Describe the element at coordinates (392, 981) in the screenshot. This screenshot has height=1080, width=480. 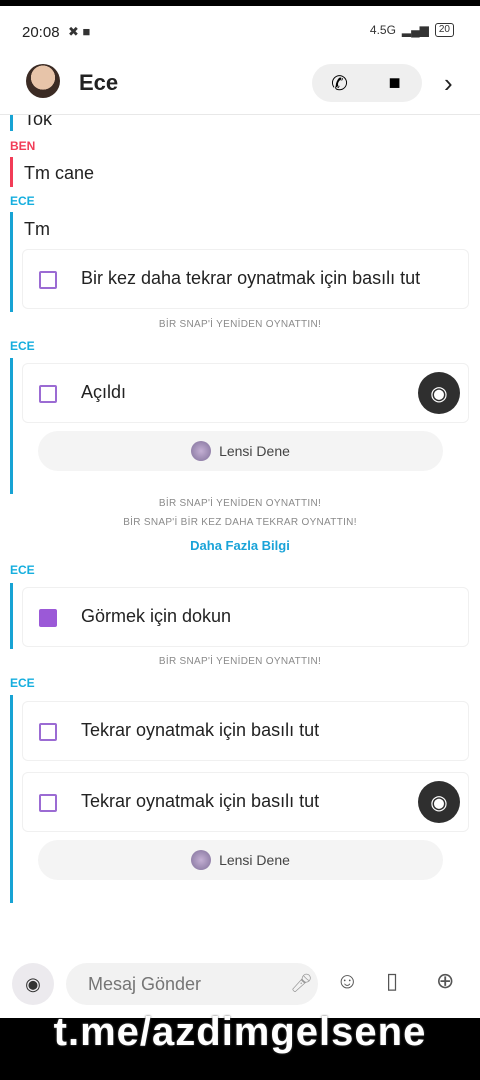
I see `memories-icon: ▯` at that location.